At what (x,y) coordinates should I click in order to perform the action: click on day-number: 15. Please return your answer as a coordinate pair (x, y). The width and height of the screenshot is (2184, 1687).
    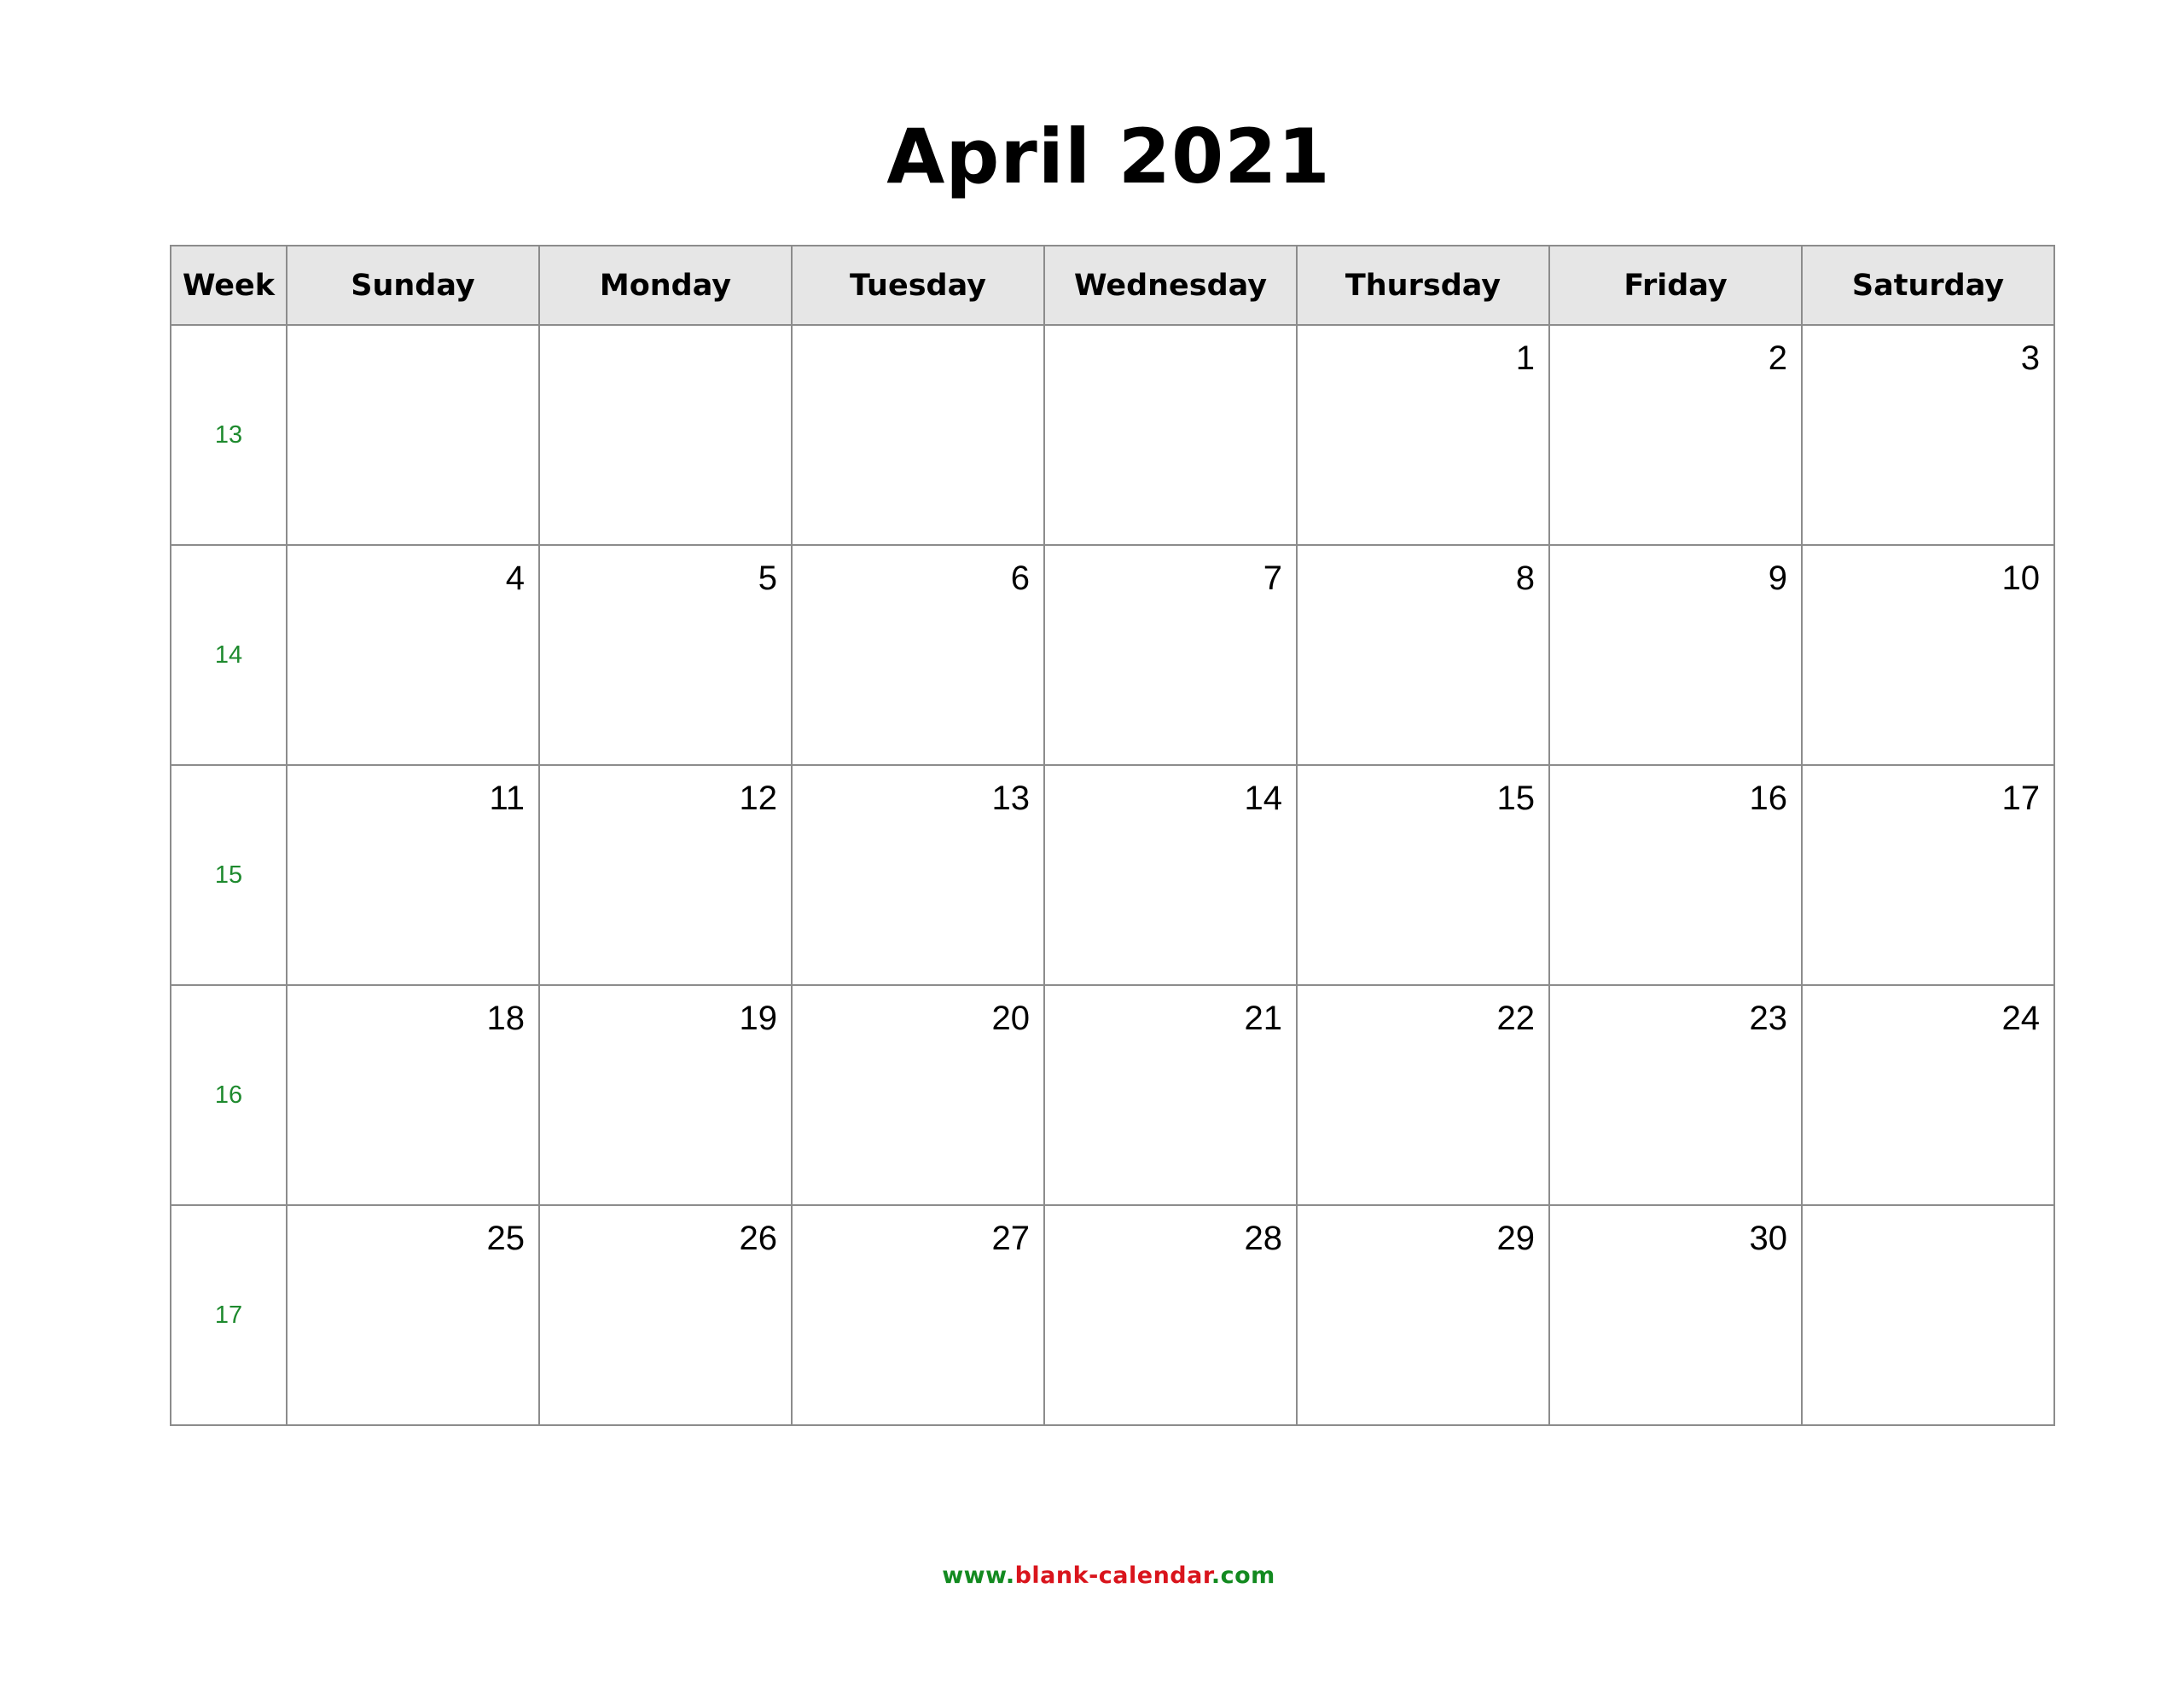
    Looking at the image, I should click on (1516, 799).